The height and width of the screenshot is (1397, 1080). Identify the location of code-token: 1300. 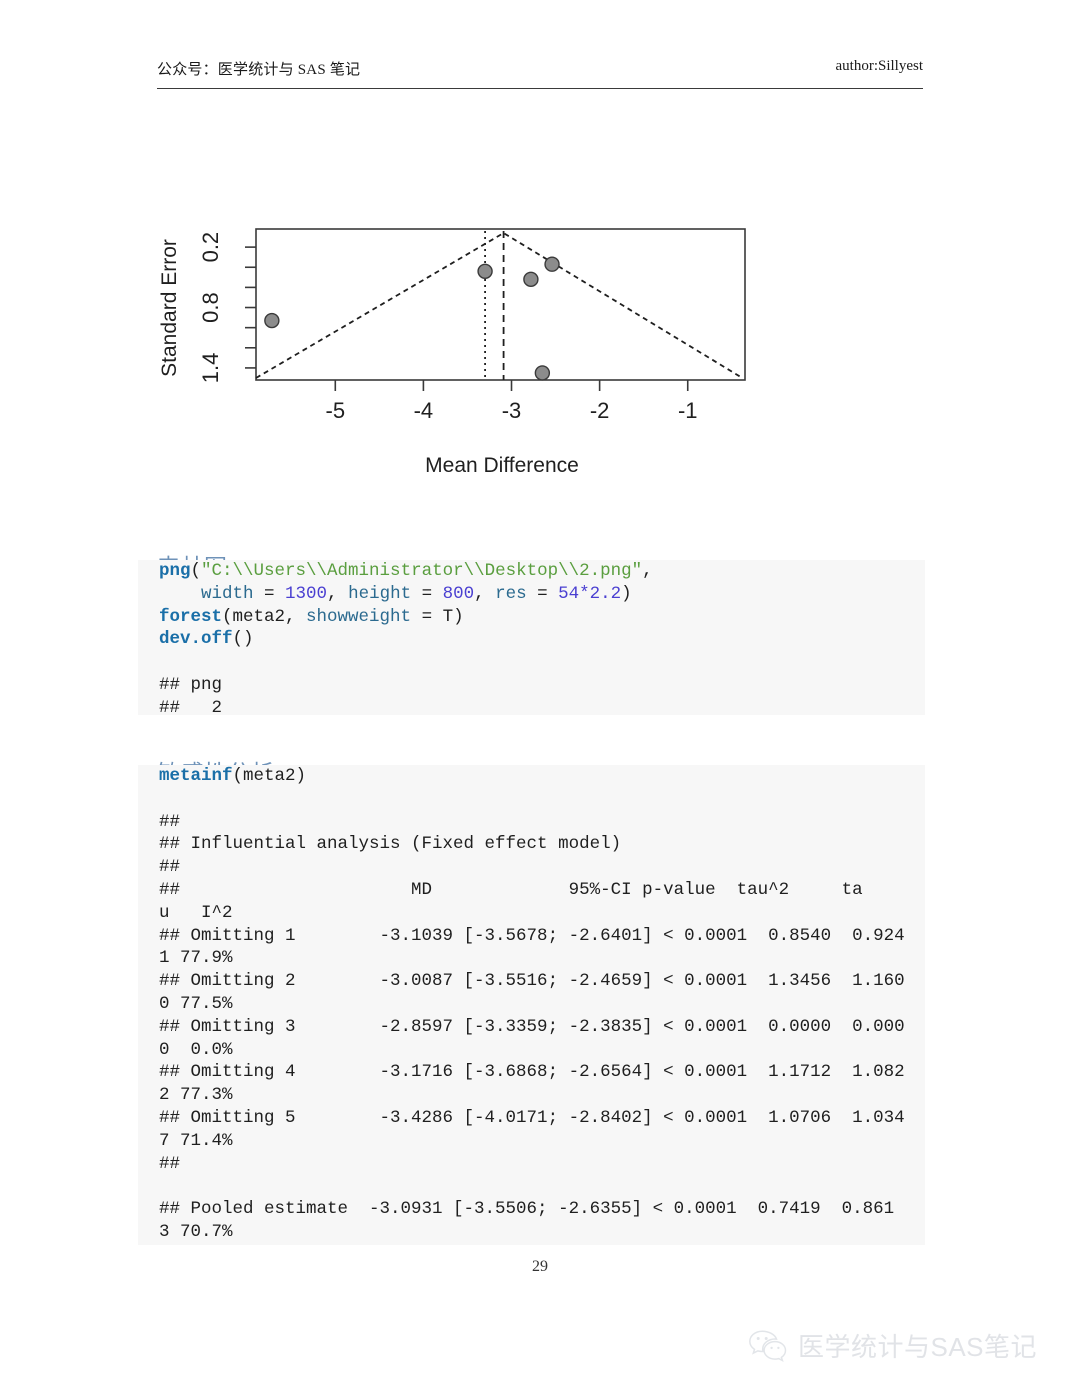
(306, 593).